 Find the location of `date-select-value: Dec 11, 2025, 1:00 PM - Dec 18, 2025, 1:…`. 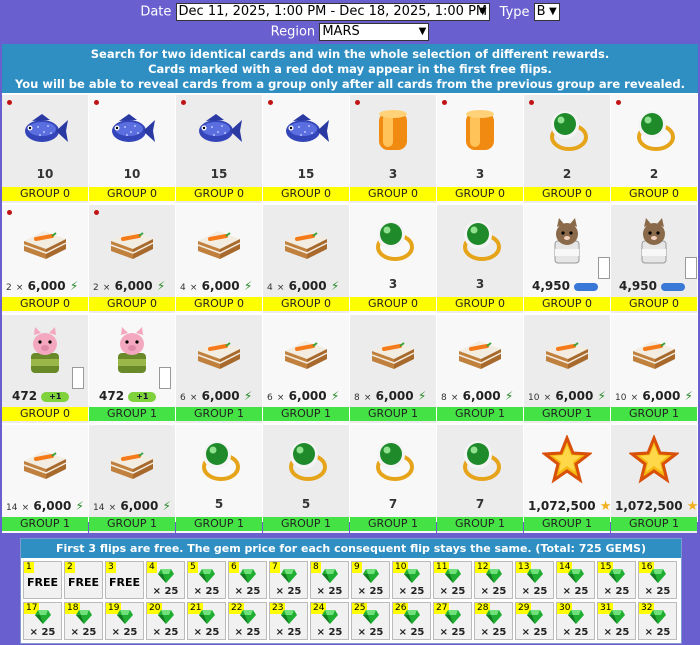

date-select-value: Dec 11, 2025, 1:00 PM - Dec 18, 2025, 1:… is located at coordinates (333, 11).